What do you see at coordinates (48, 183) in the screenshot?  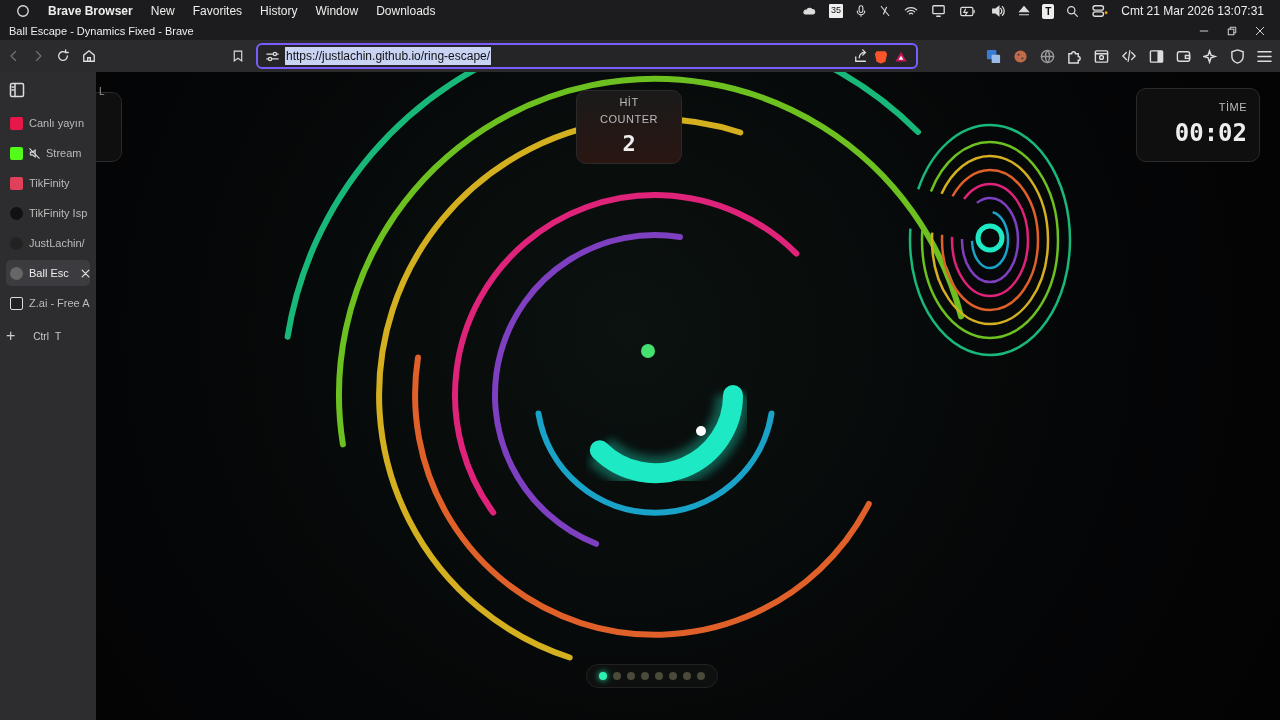 I see `sidebar-tab: TikFinity` at bounding box center [48, 183].